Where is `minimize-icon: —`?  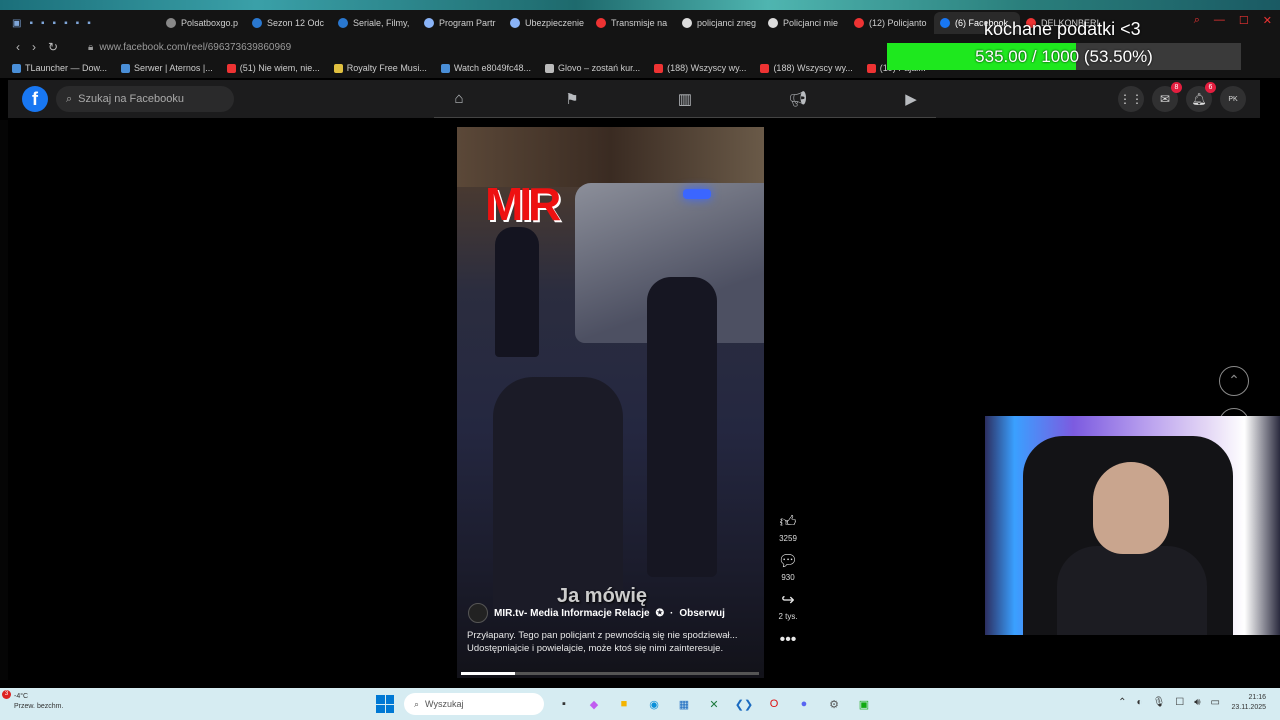
minimize-icon: — is located at coordinates (1219, 20).